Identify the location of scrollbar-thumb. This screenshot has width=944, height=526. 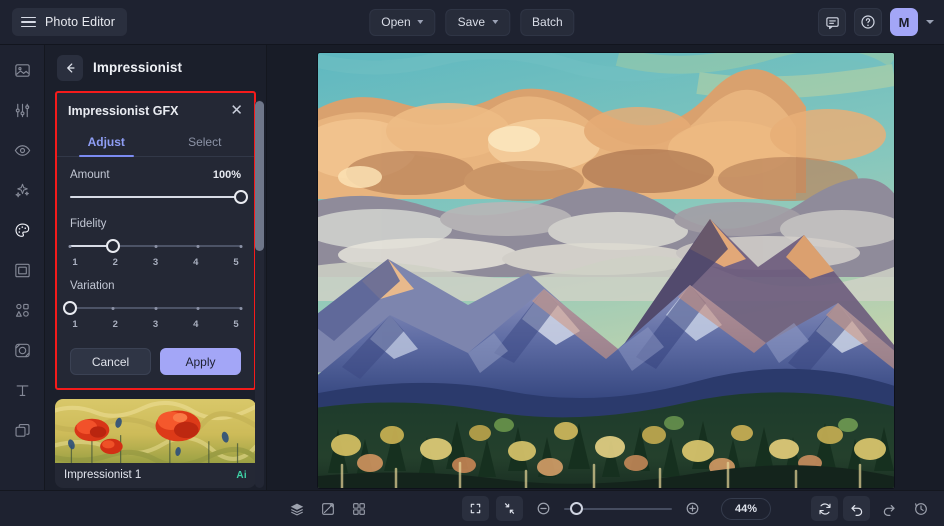
(259, 176).